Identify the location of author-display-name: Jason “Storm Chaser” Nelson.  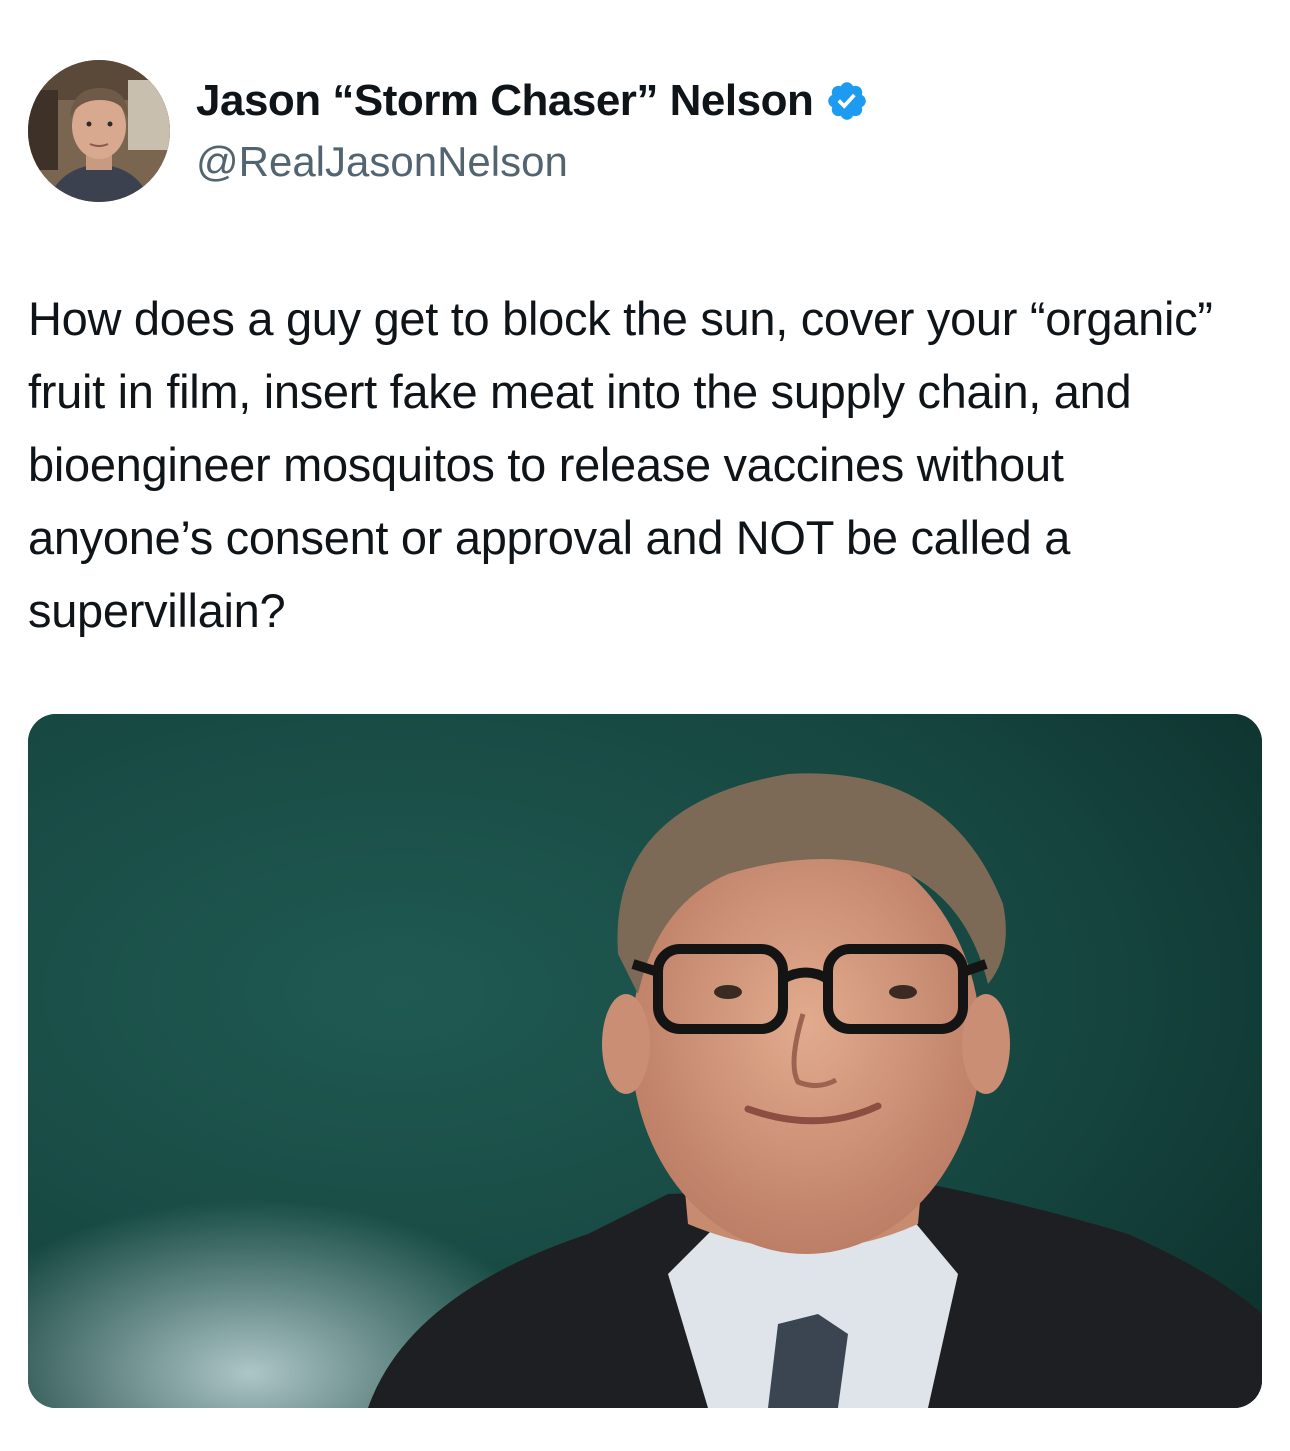
(532, 101).